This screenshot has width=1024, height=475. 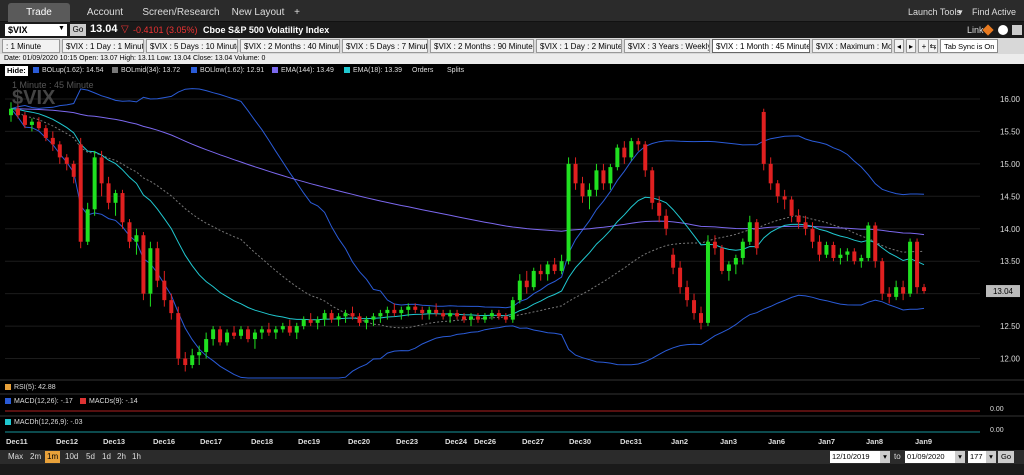 What do you see at coordinates (1010, 164) in the screenshot?
I see `y-tick-label: 15.00` at bounding box center [1010, 164].